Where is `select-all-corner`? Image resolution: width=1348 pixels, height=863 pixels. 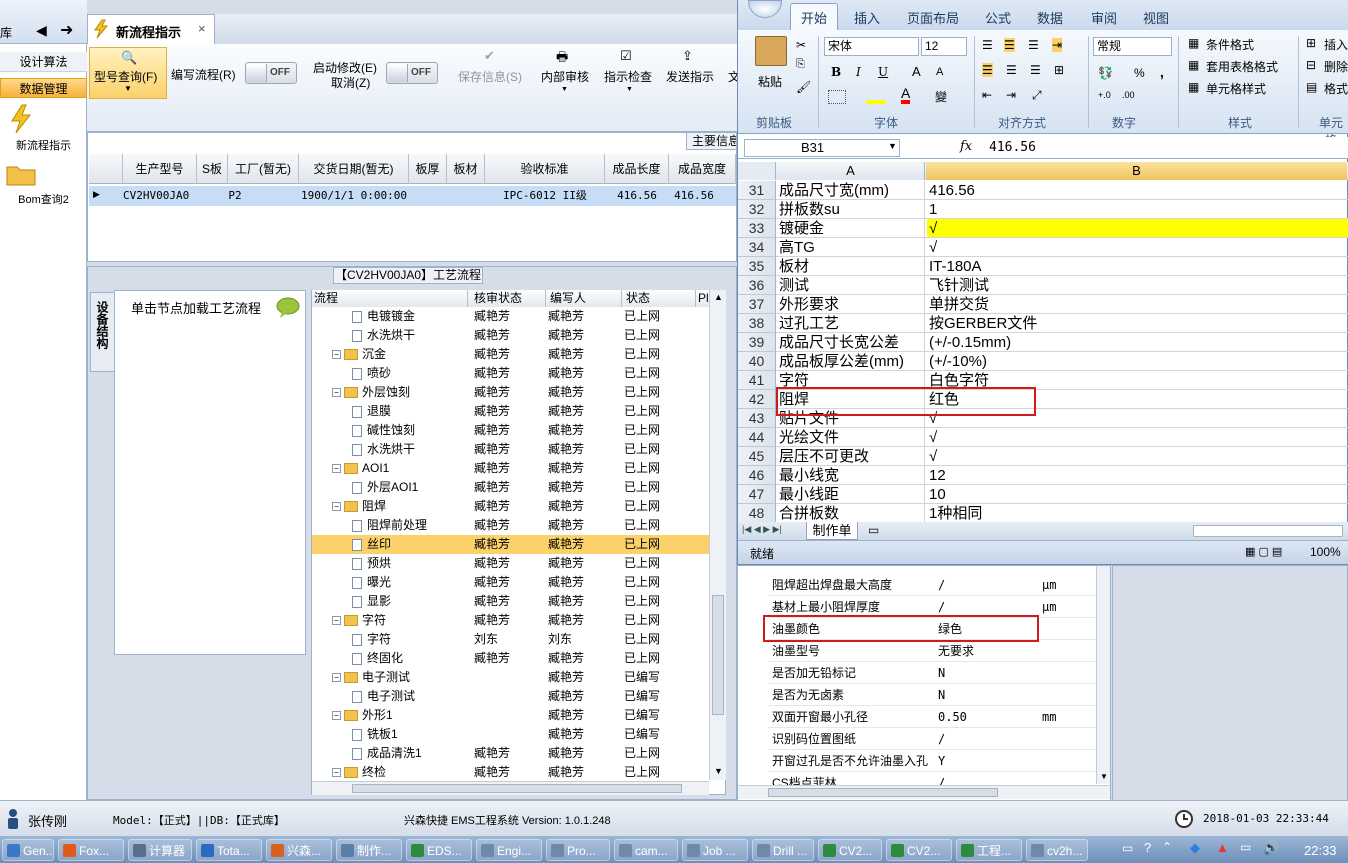 select-all-corner is located at coordinates (757, 171).